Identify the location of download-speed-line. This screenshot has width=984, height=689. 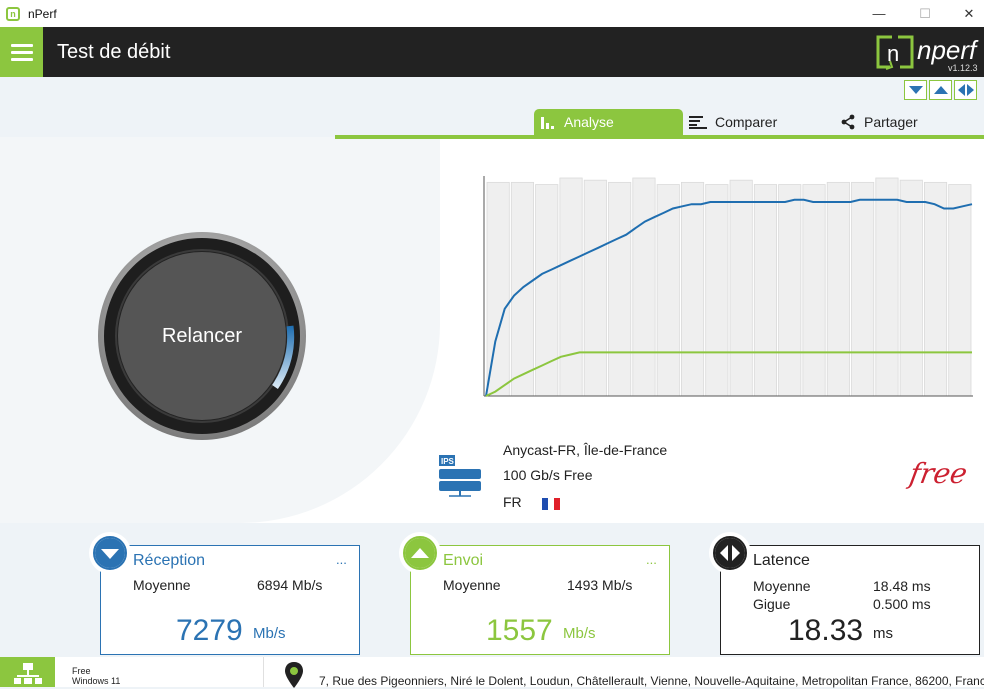
(729, 297).